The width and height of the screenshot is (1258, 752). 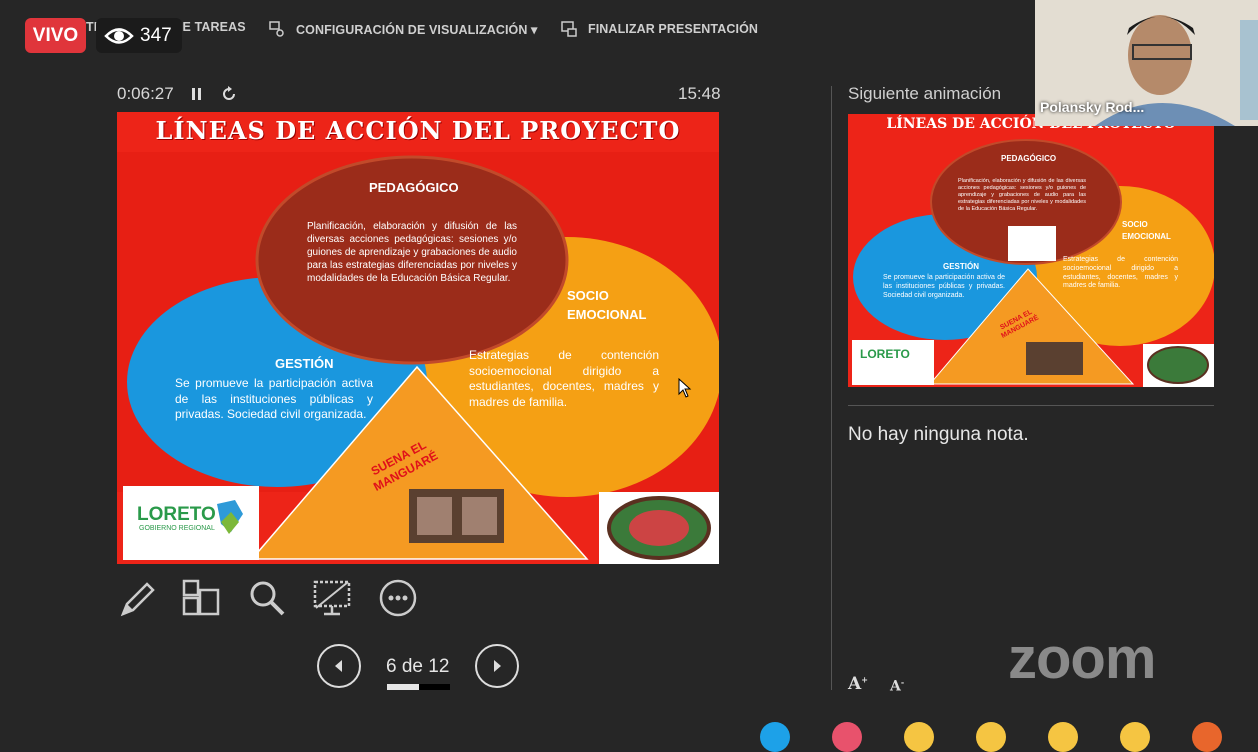 What do you see at coordinates (398, 598) in the screenshot?
I see `more-options-icon` at bounding box center [398, 598].